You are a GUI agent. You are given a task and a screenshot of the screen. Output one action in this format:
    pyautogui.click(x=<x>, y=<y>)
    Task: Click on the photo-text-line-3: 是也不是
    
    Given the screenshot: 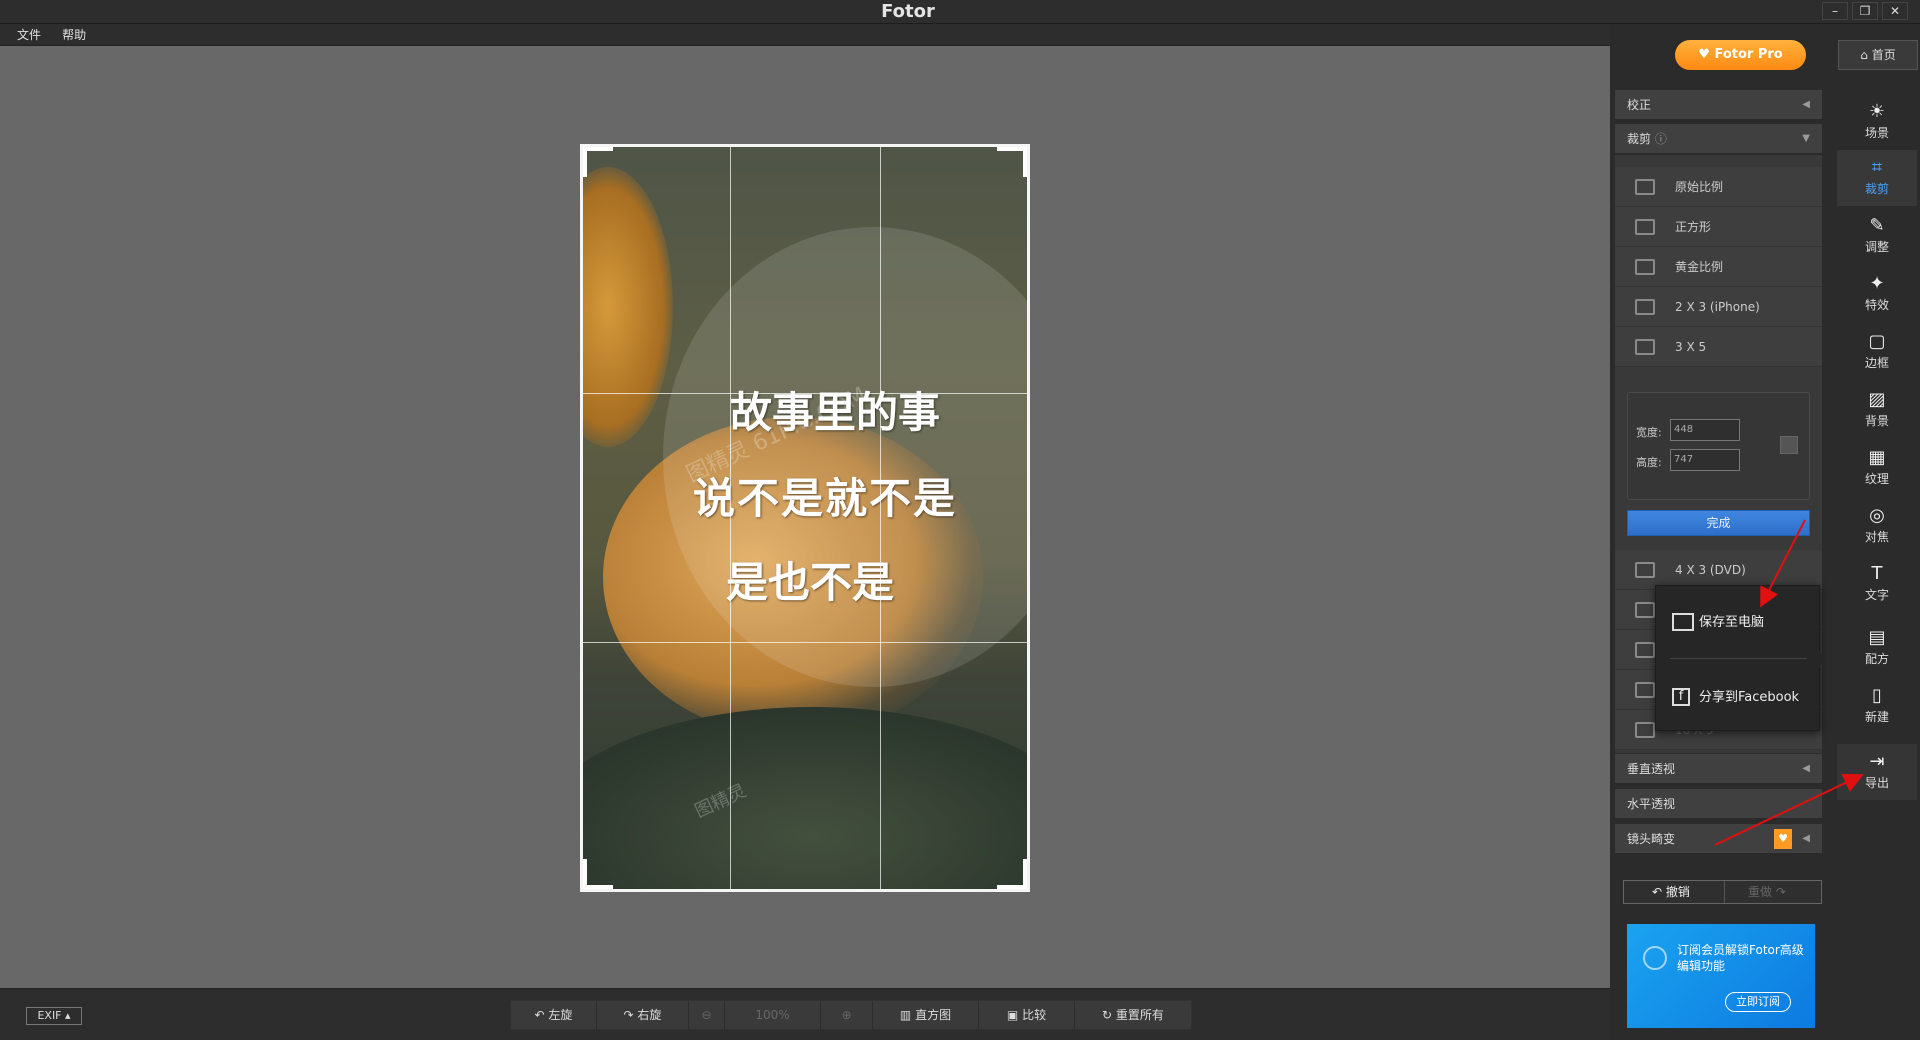 What is the action you would take?
    pyautogui.click(x=809, y=582)
    